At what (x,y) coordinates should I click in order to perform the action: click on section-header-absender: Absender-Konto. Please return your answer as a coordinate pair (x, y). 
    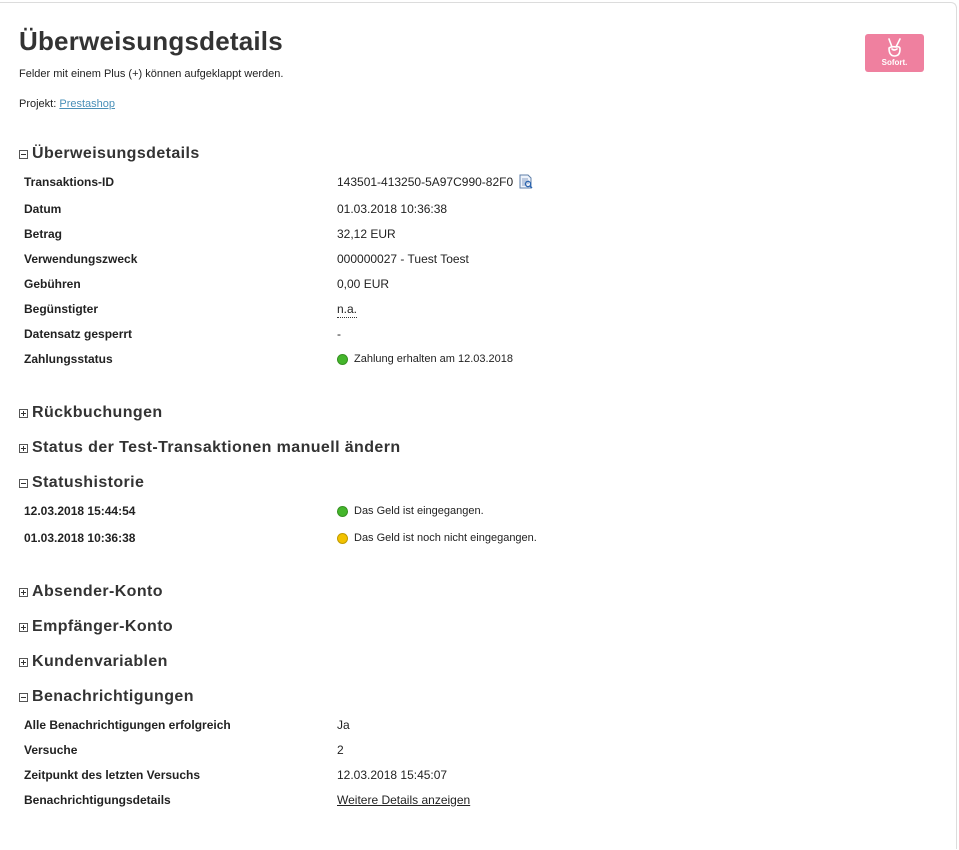
    Looking at the image, I should click on (91, 592).